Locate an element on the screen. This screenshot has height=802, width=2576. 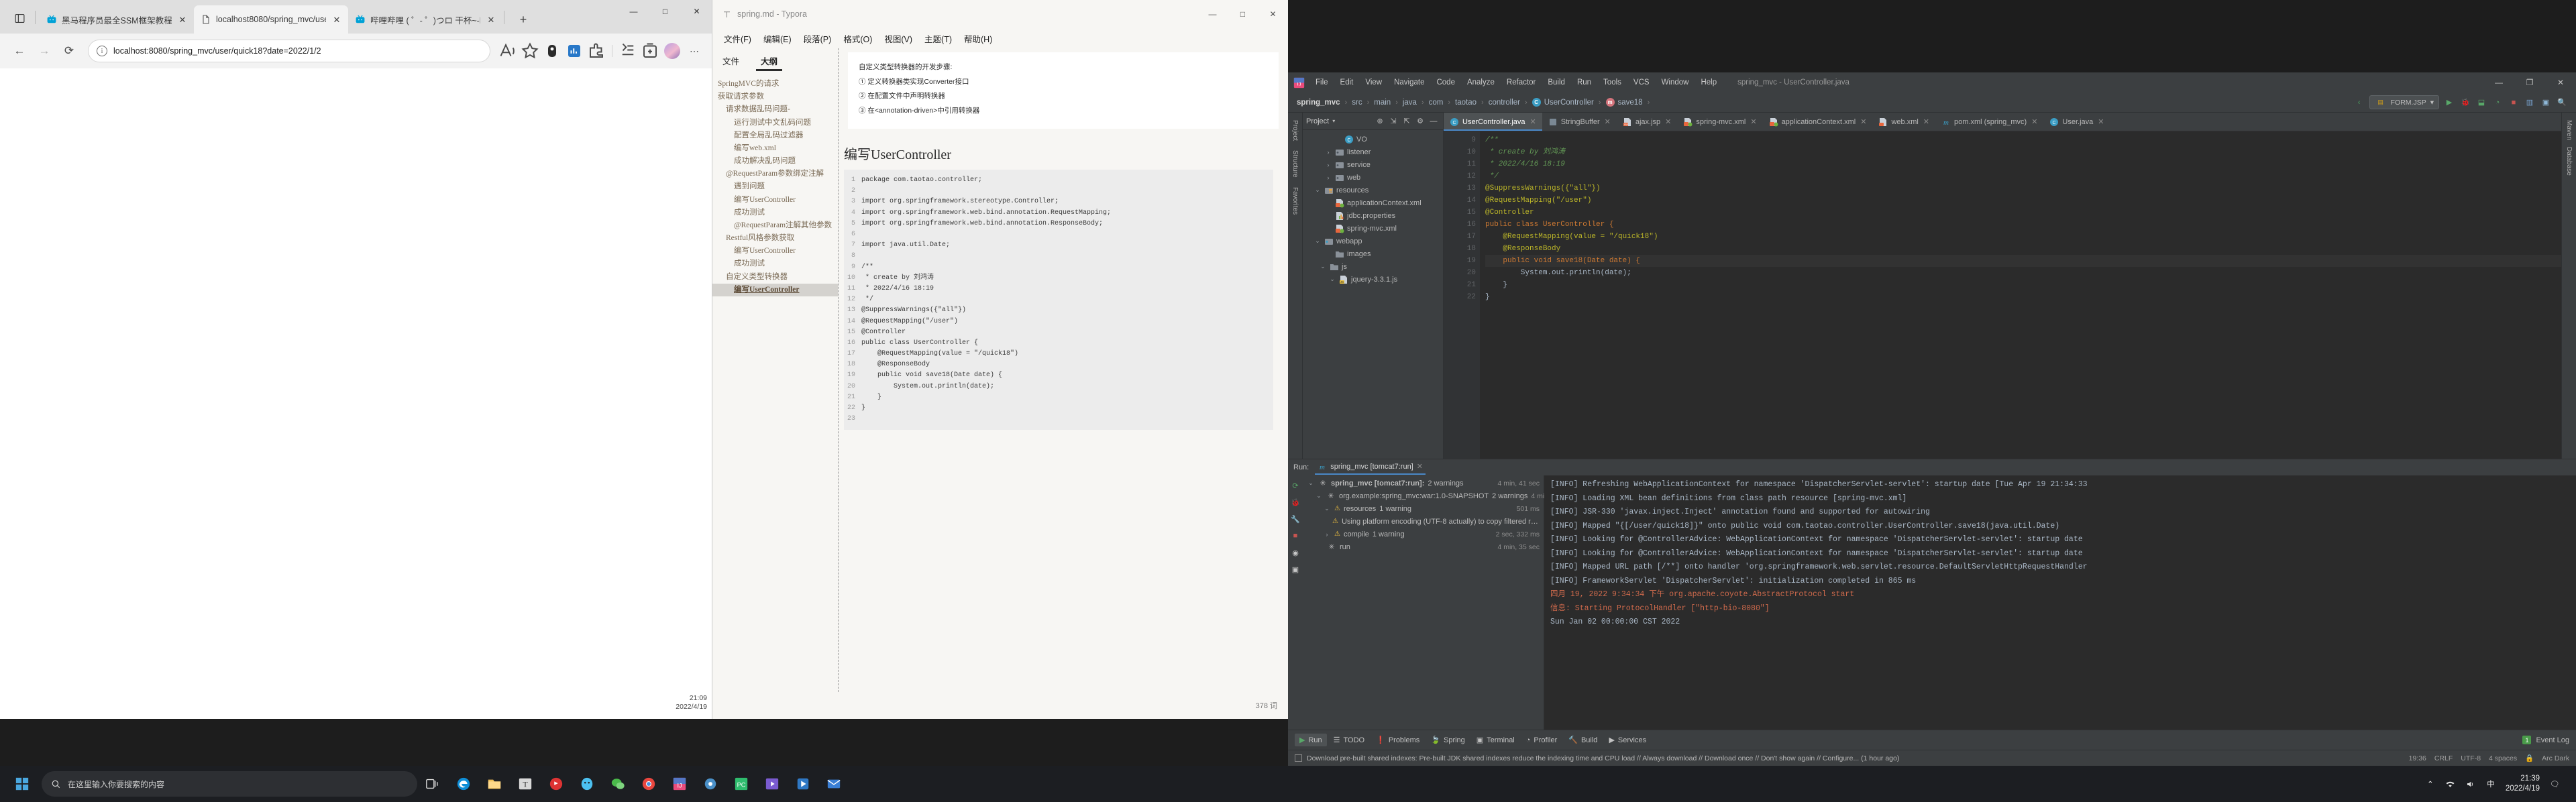
bottom-tab-build: 🔨 Build is located at coordinates (1583, 740).